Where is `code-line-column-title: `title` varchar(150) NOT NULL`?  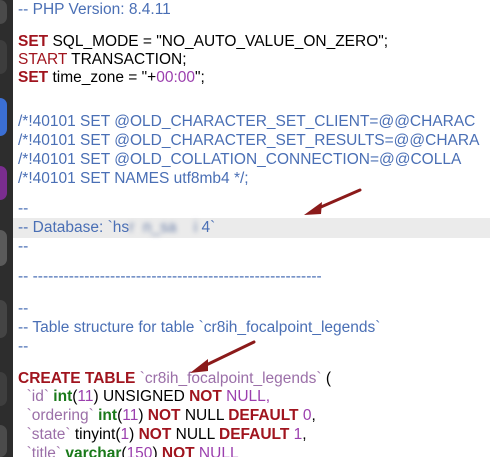
code-line-column-title: `title` varchar(150) NOT NULL is located at coordinates (128, 450).